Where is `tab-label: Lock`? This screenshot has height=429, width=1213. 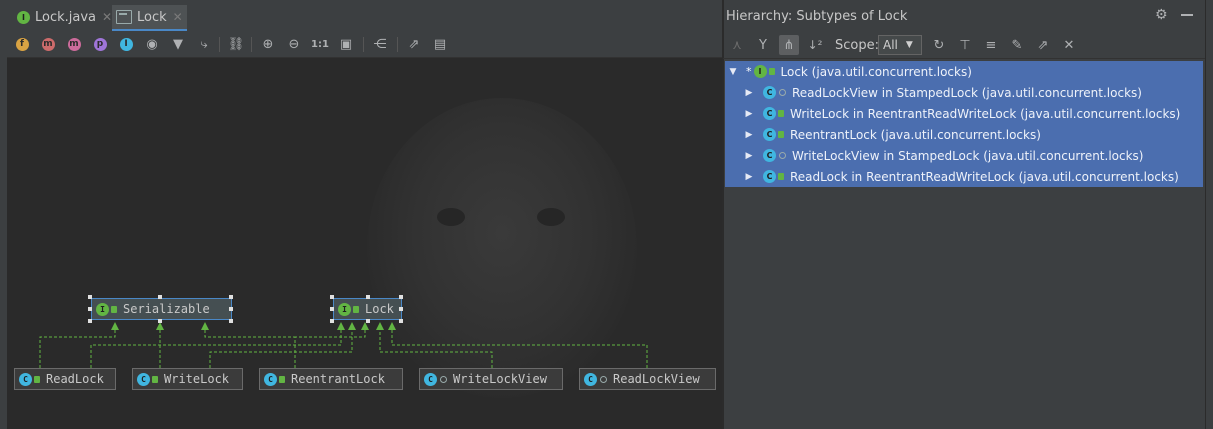 tab-label: Lock is located at coordinates (152, 17).